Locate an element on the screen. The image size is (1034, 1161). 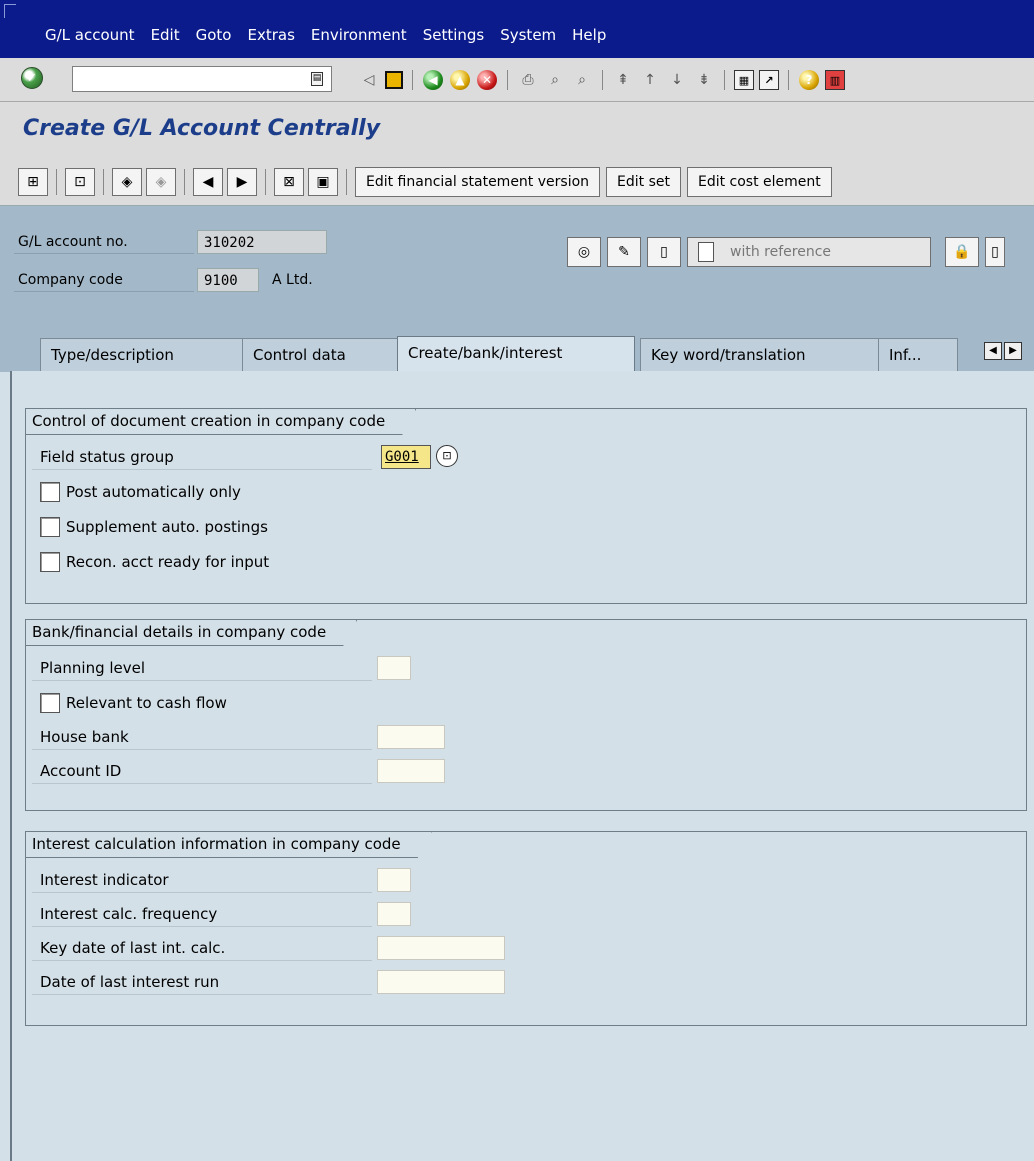
edit-fs-version-button: Edit financial statement version is located at coordinates (478, 182).